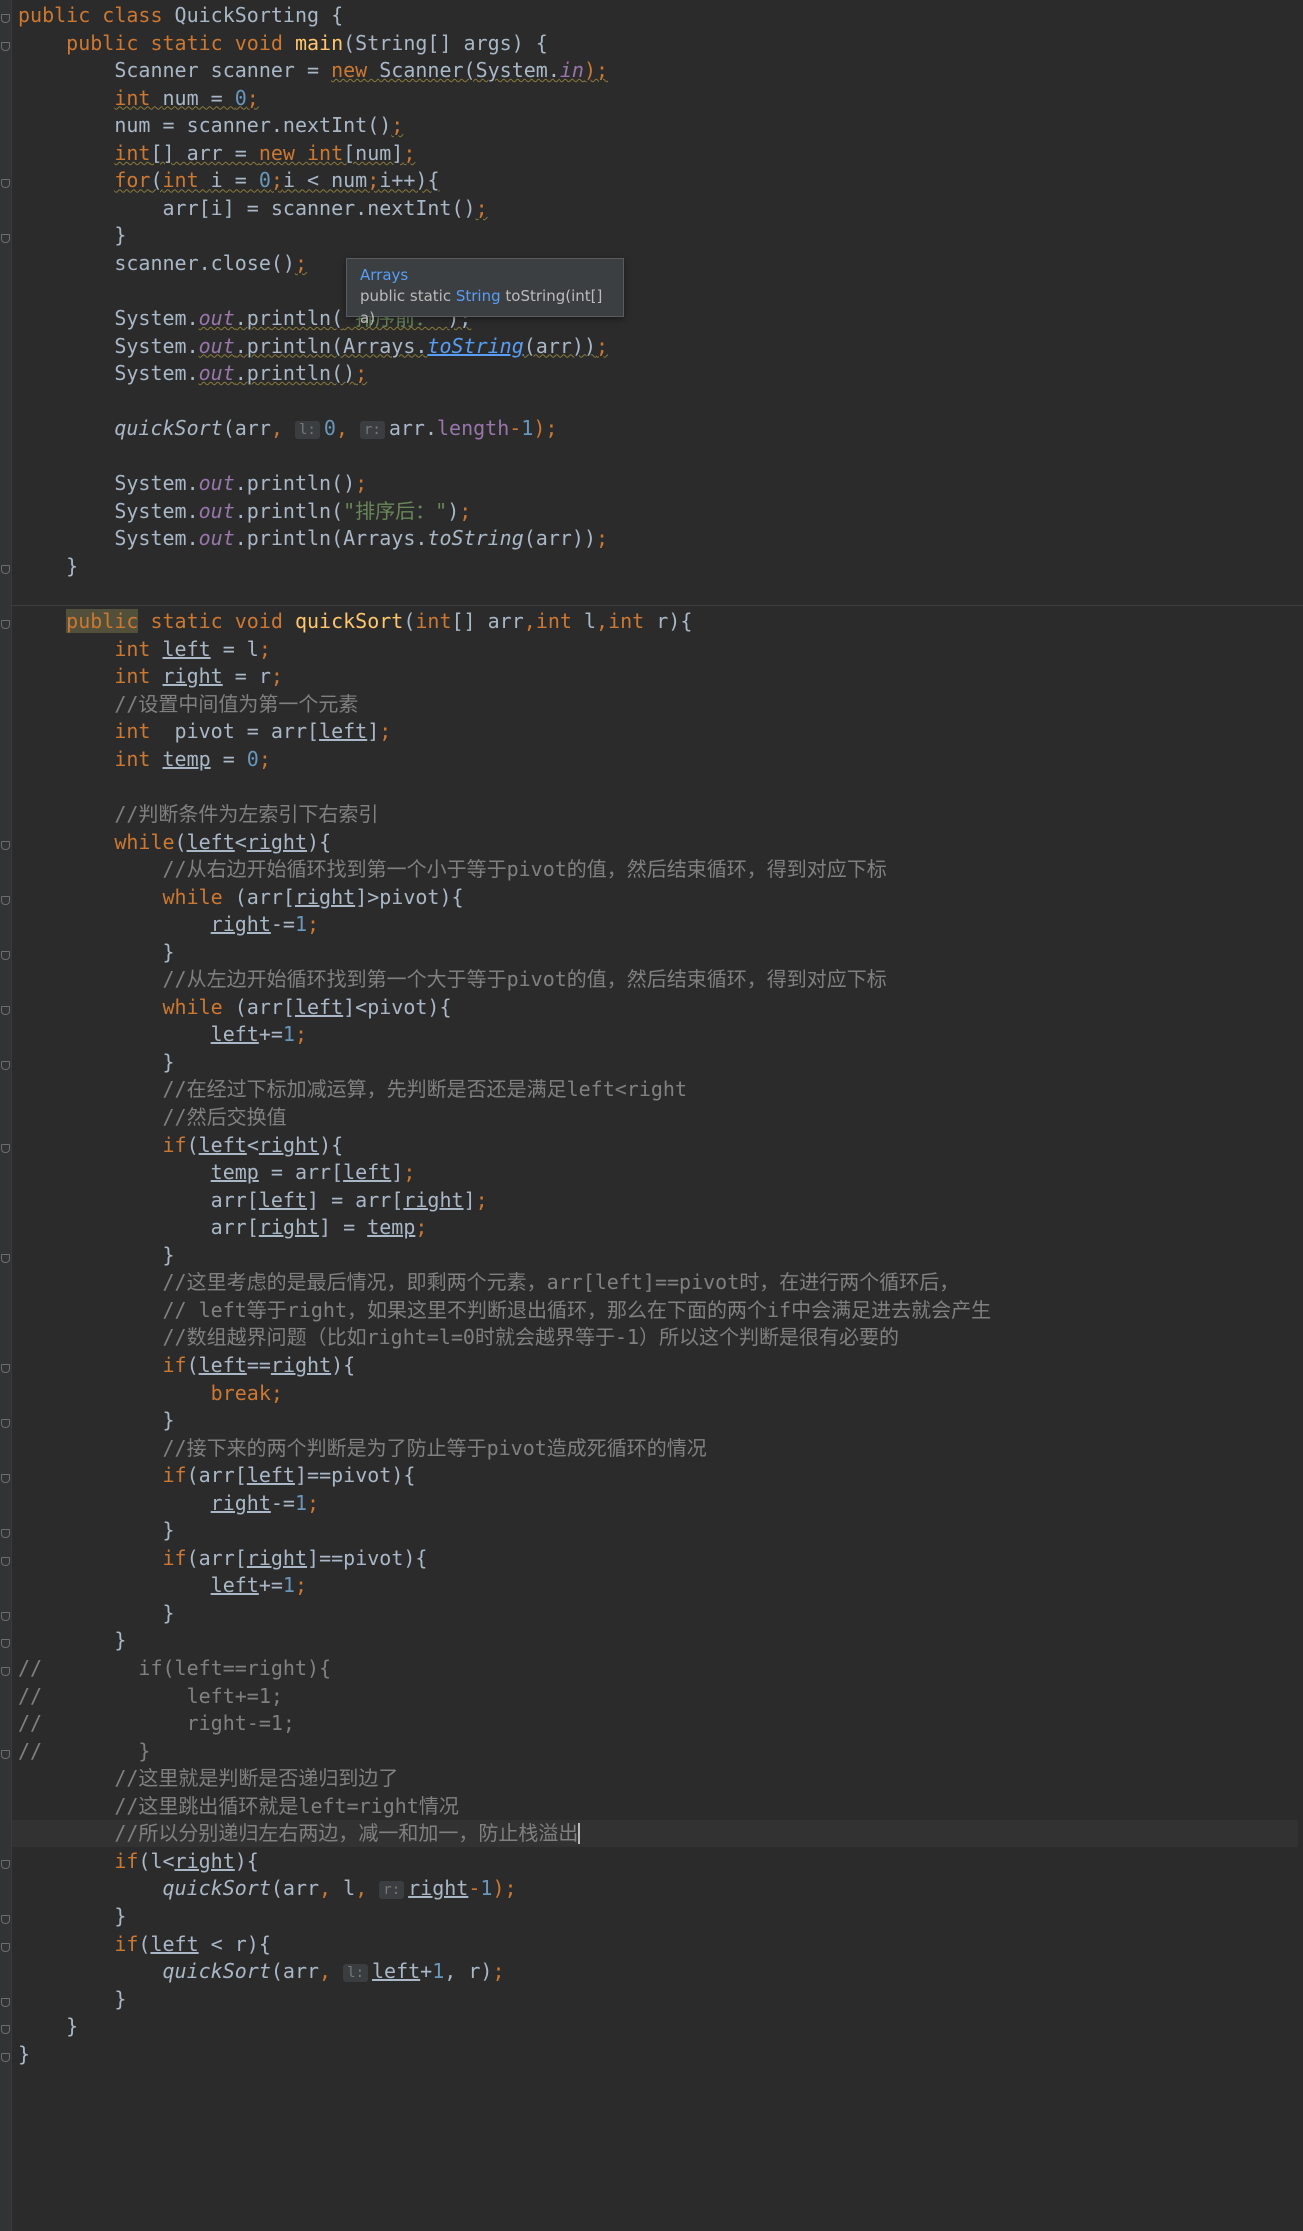 This screenshot has width=1303, height=2231. I want to click on code-line: quickSort(arr, l: left+1, r);, so click(658, 1971).